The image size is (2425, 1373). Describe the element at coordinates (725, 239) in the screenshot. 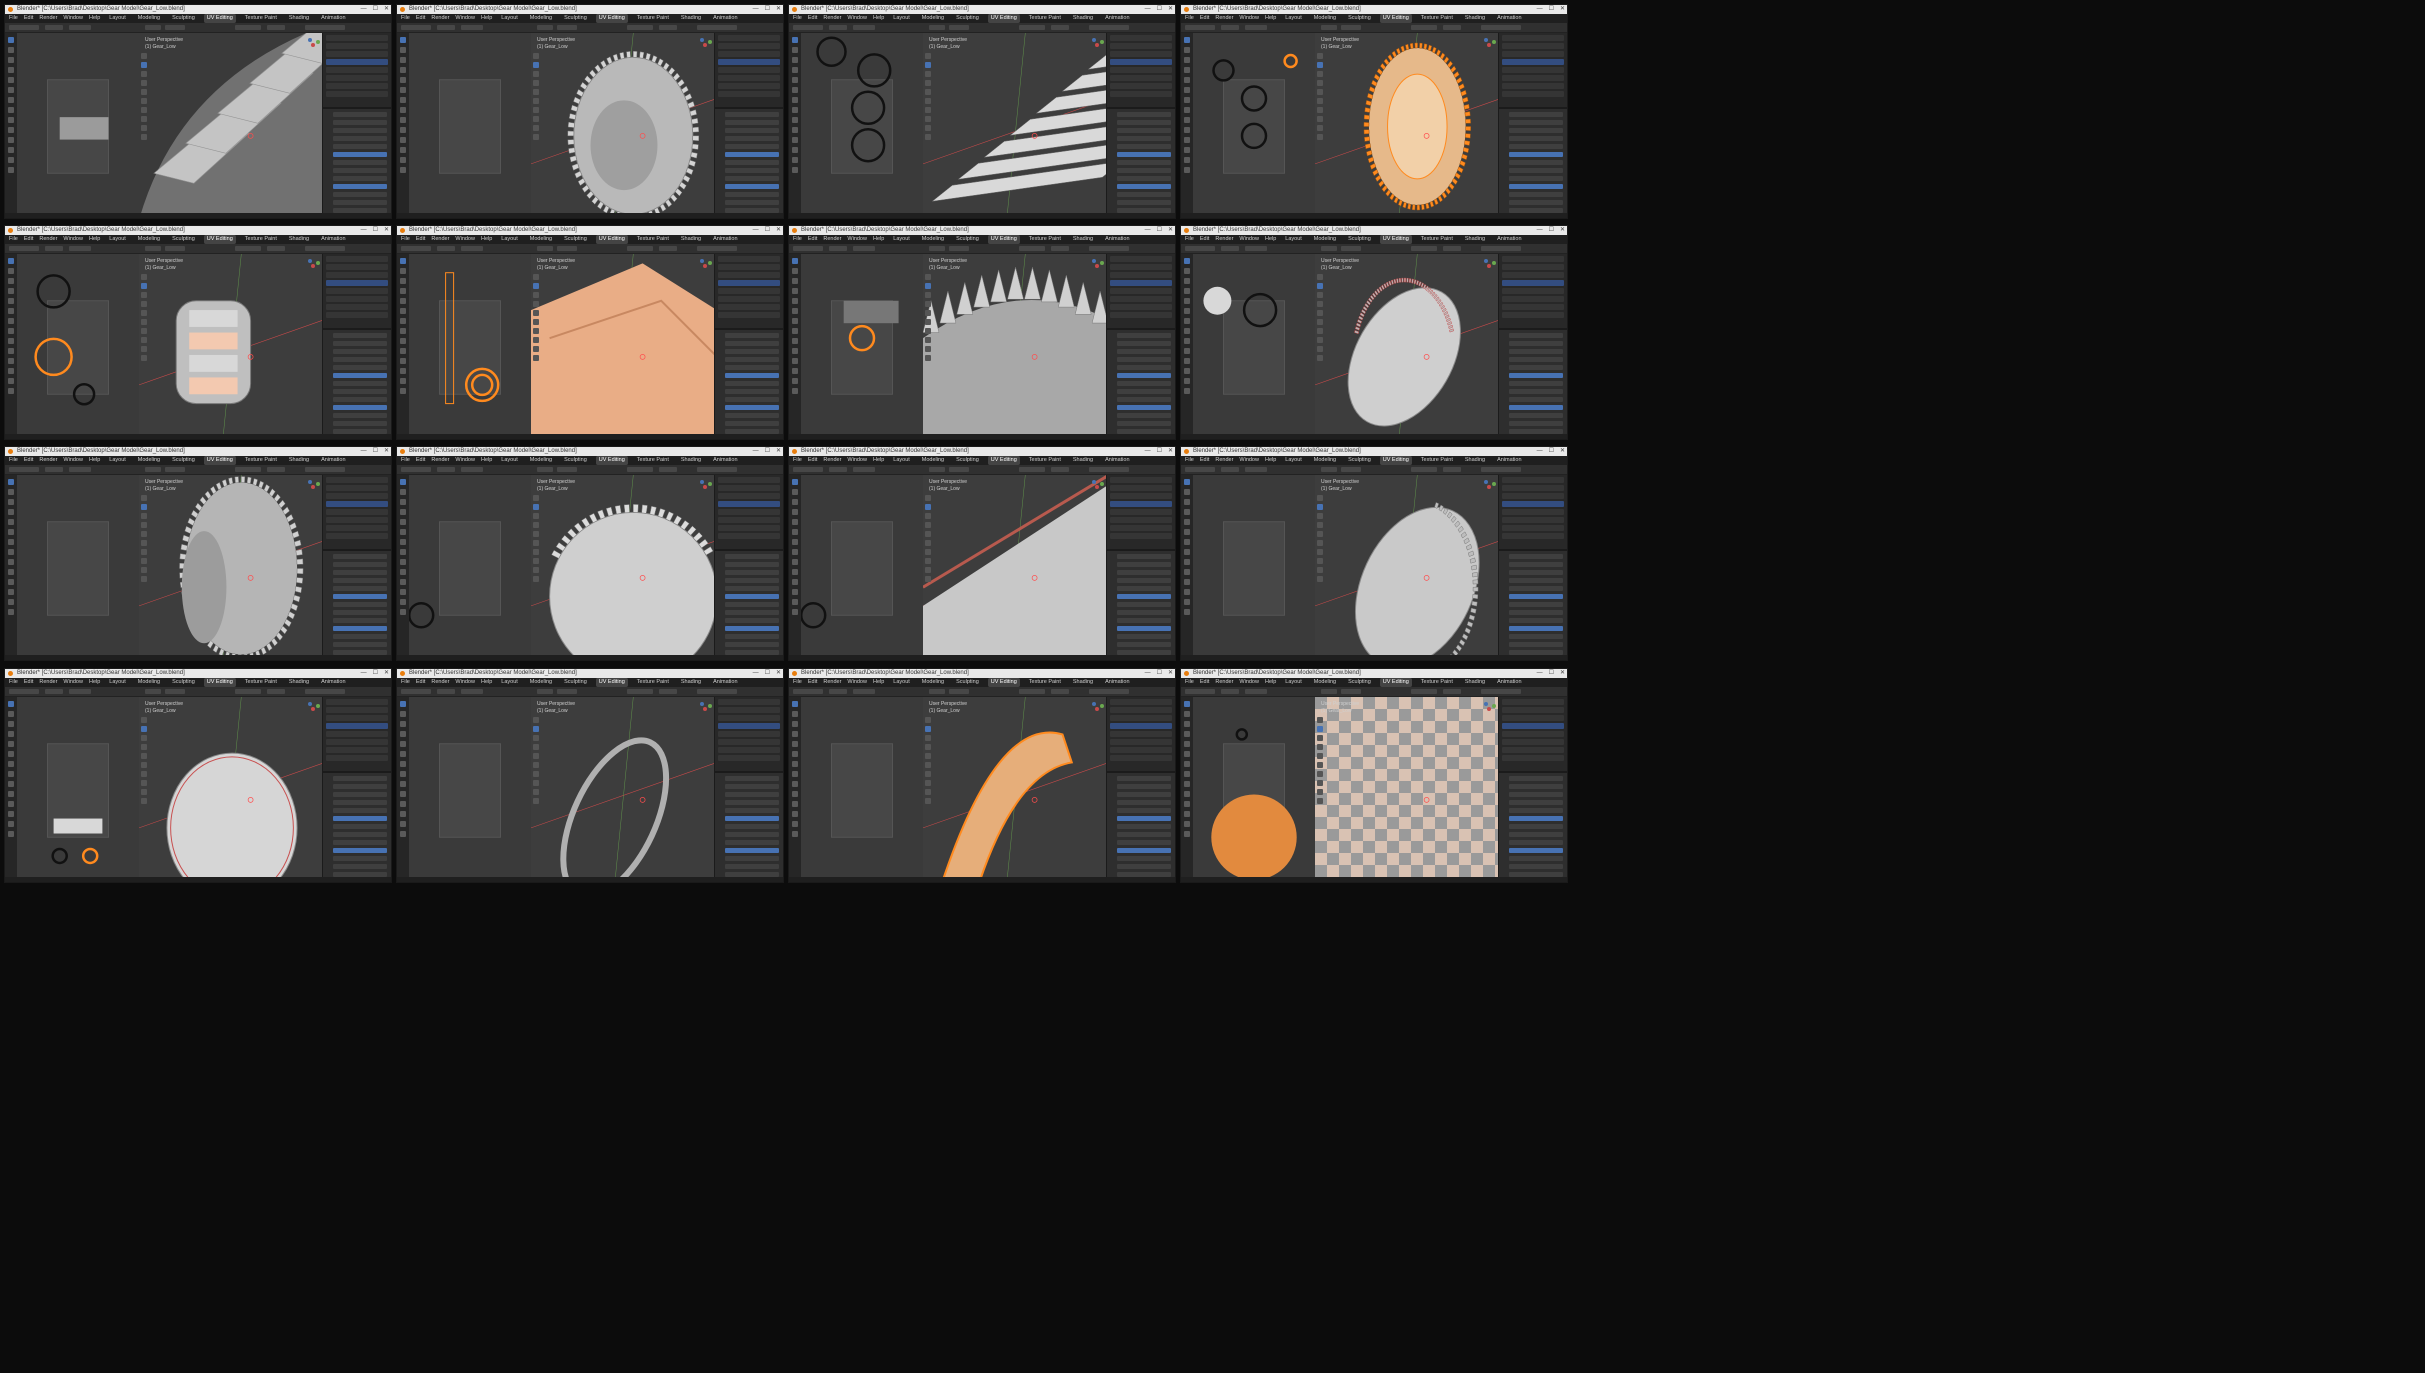

I see `workspace-tab: Animation` at that location.